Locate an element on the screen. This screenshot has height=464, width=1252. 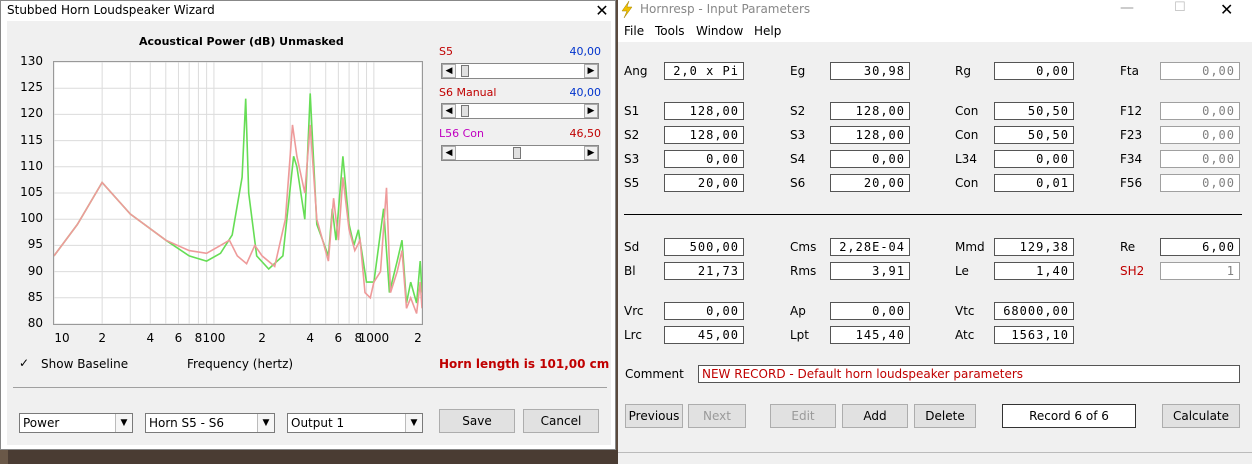
calculate-button: Calculate is located at coordinates (1201, 416).